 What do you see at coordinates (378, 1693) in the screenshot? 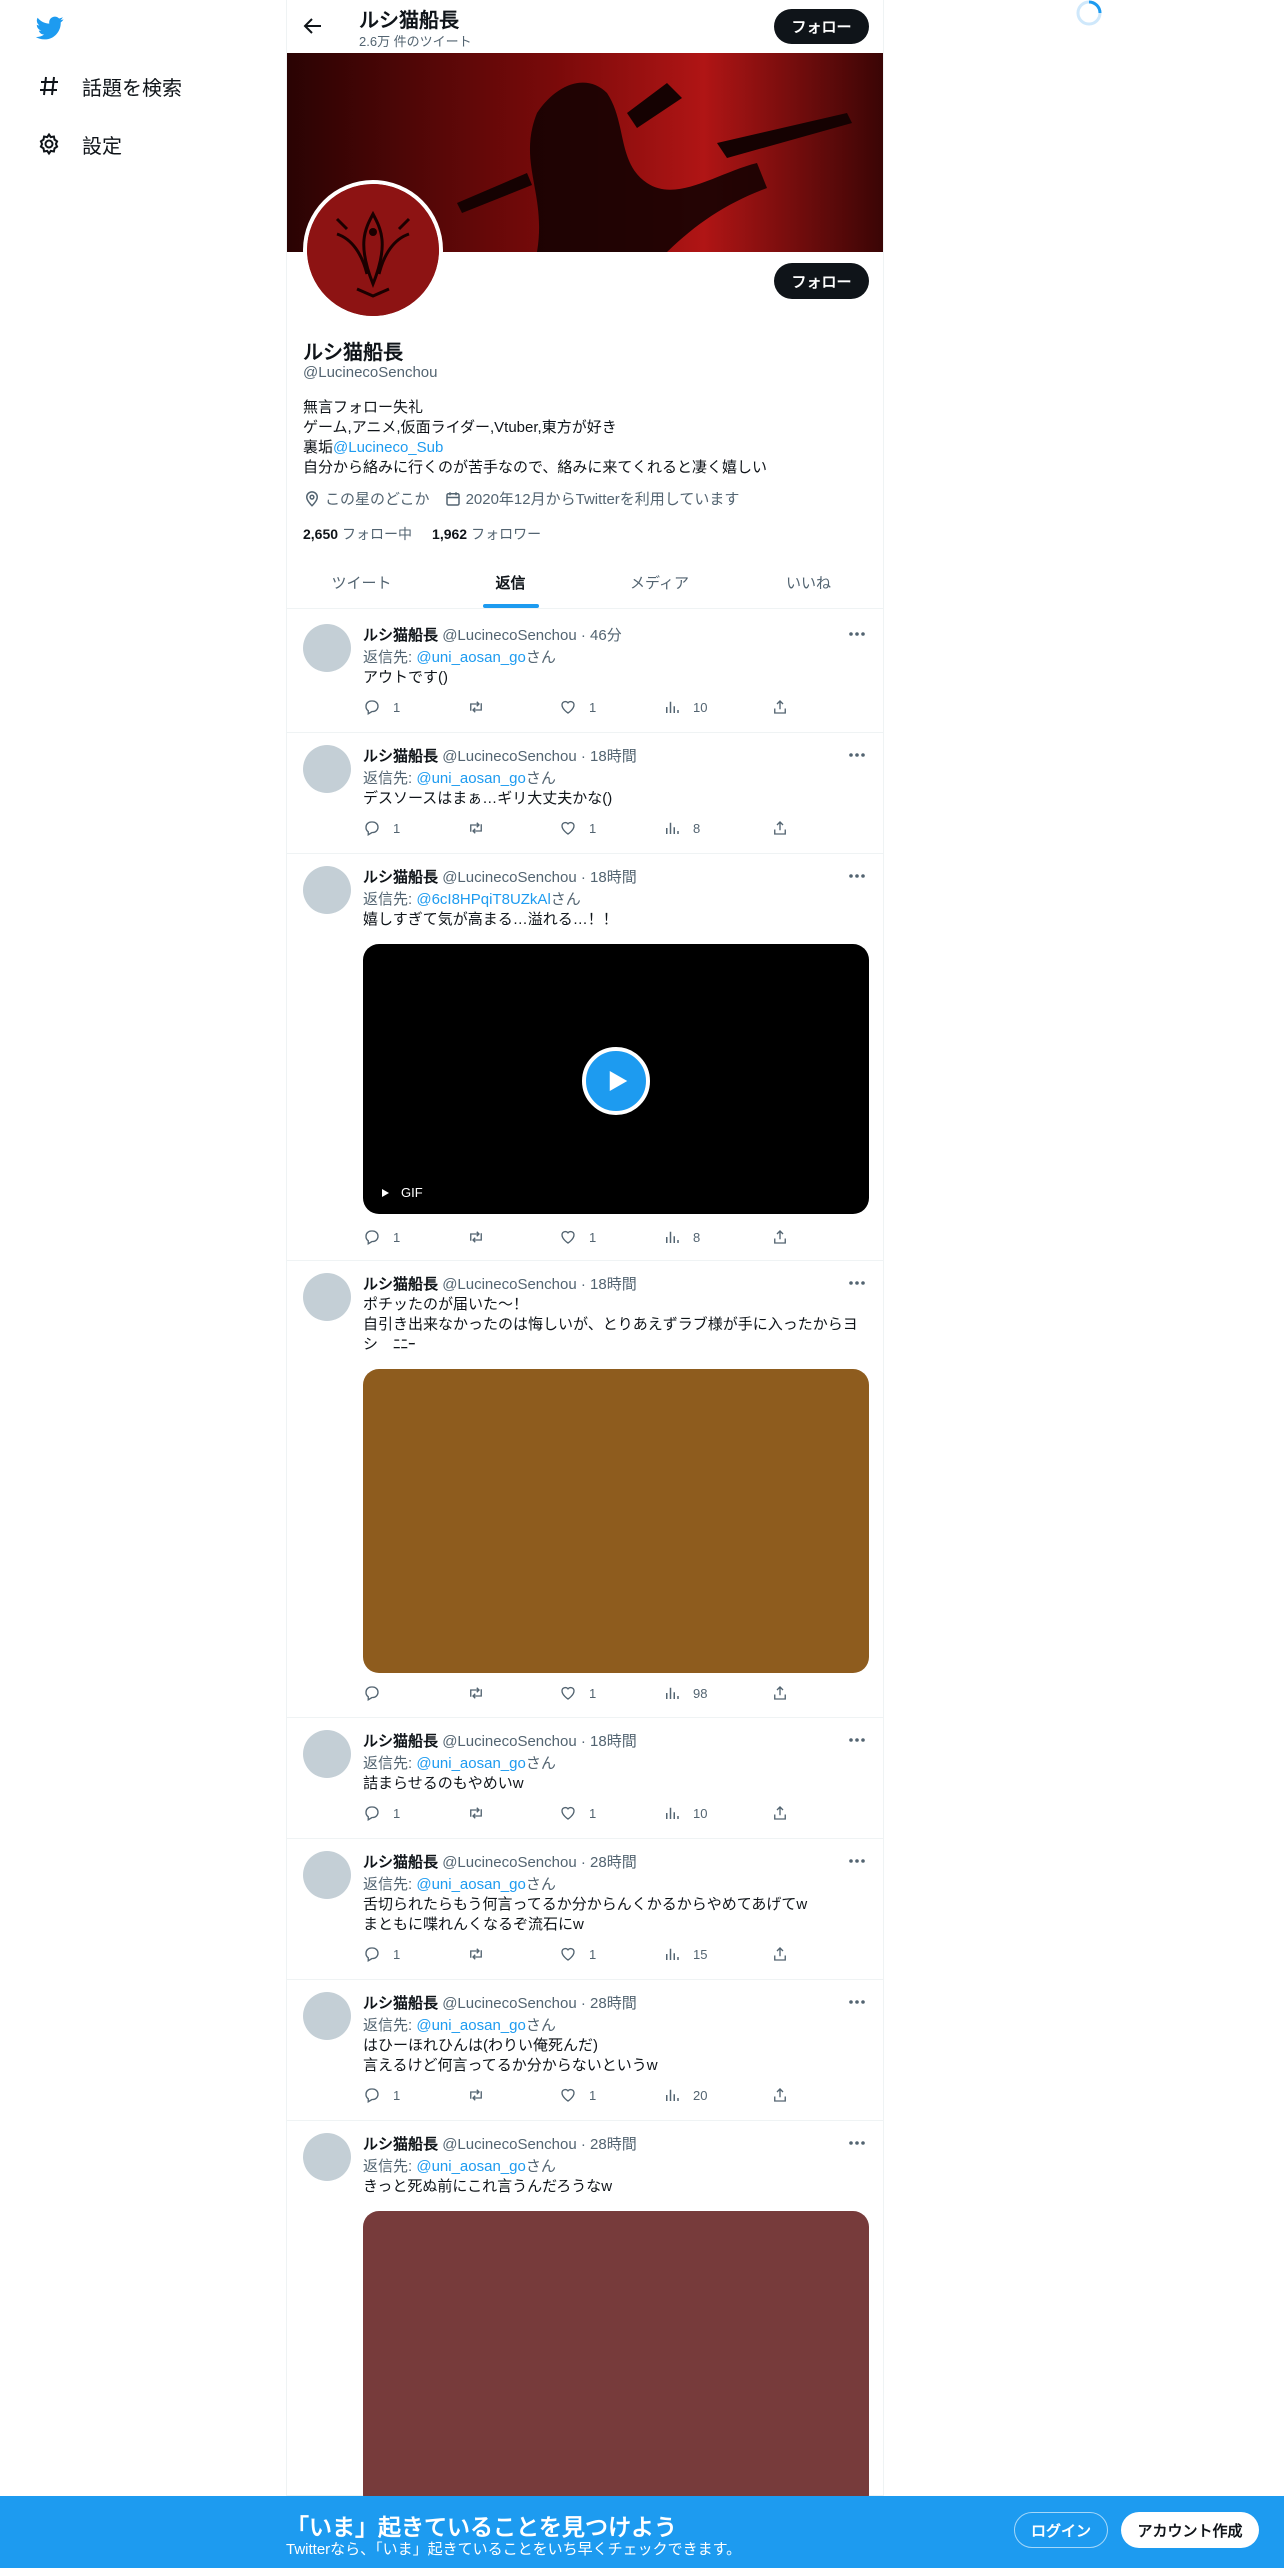
I see `reply-button` at bounding box center [378, 1693].